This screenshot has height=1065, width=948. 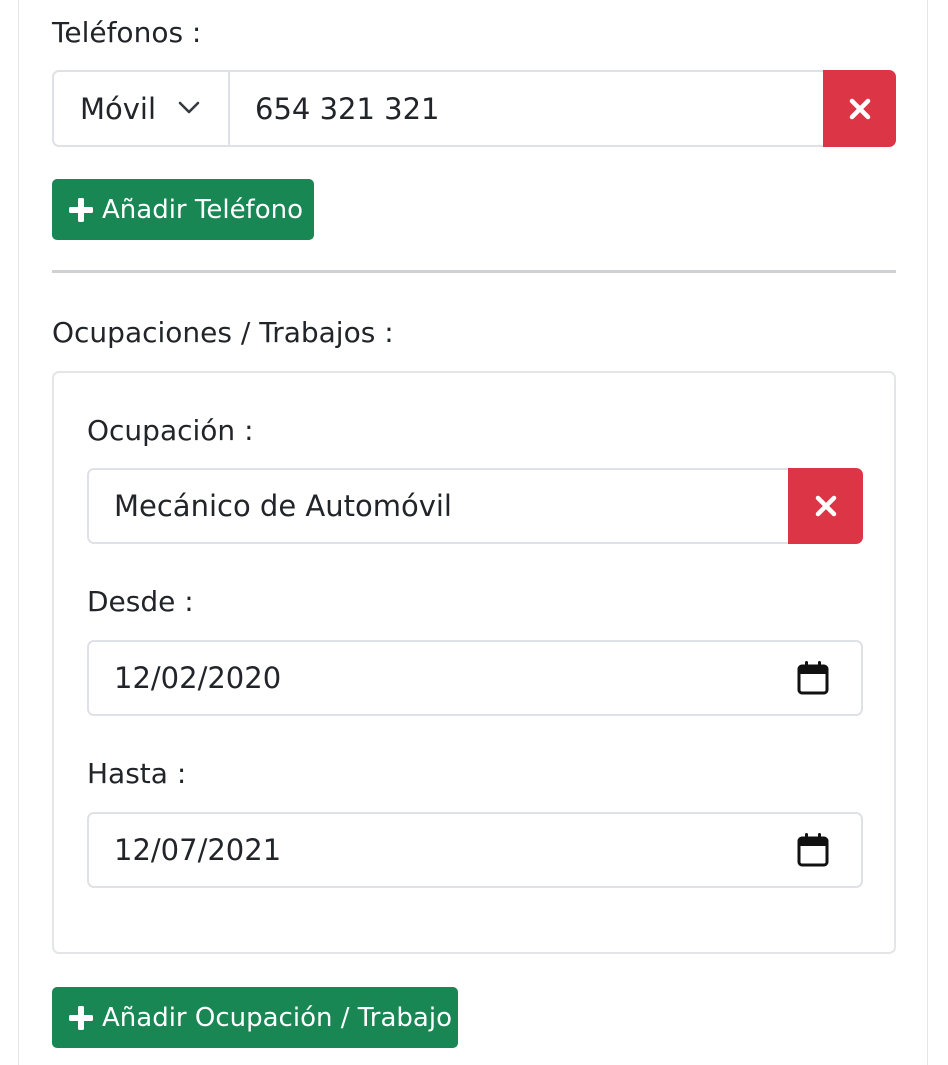 I want to click on phone-type-select: Móvil, so click(x=141, y=108).